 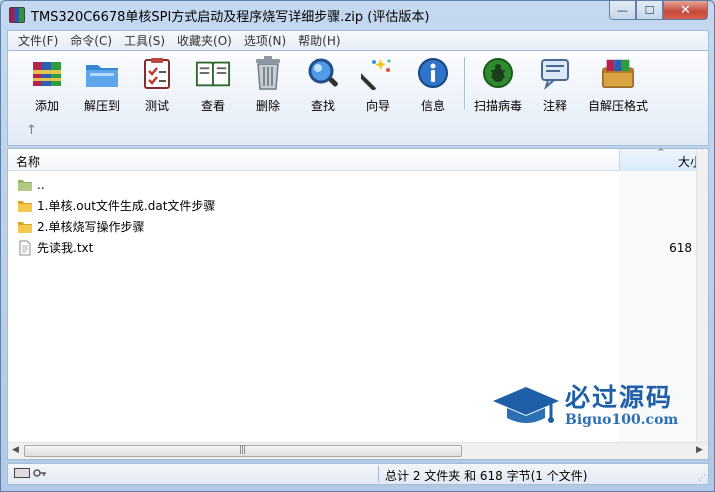 I want to click on horizontal-scrollbar: ◀ ||| ▶, so click(x=358, y=450).